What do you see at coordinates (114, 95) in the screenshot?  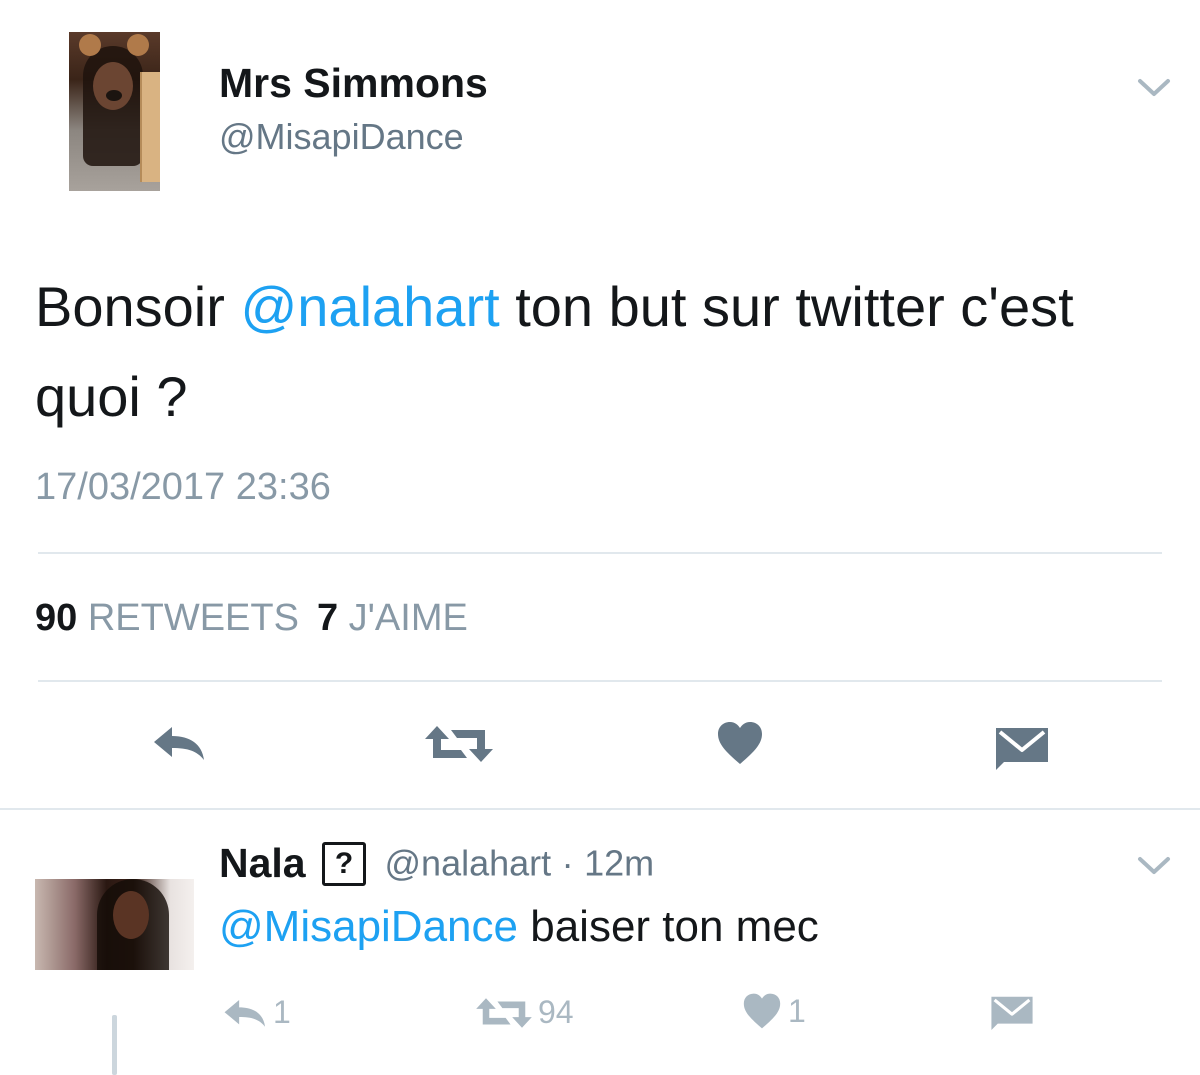 I see `filter-nose` at bounding box center [114, 95].